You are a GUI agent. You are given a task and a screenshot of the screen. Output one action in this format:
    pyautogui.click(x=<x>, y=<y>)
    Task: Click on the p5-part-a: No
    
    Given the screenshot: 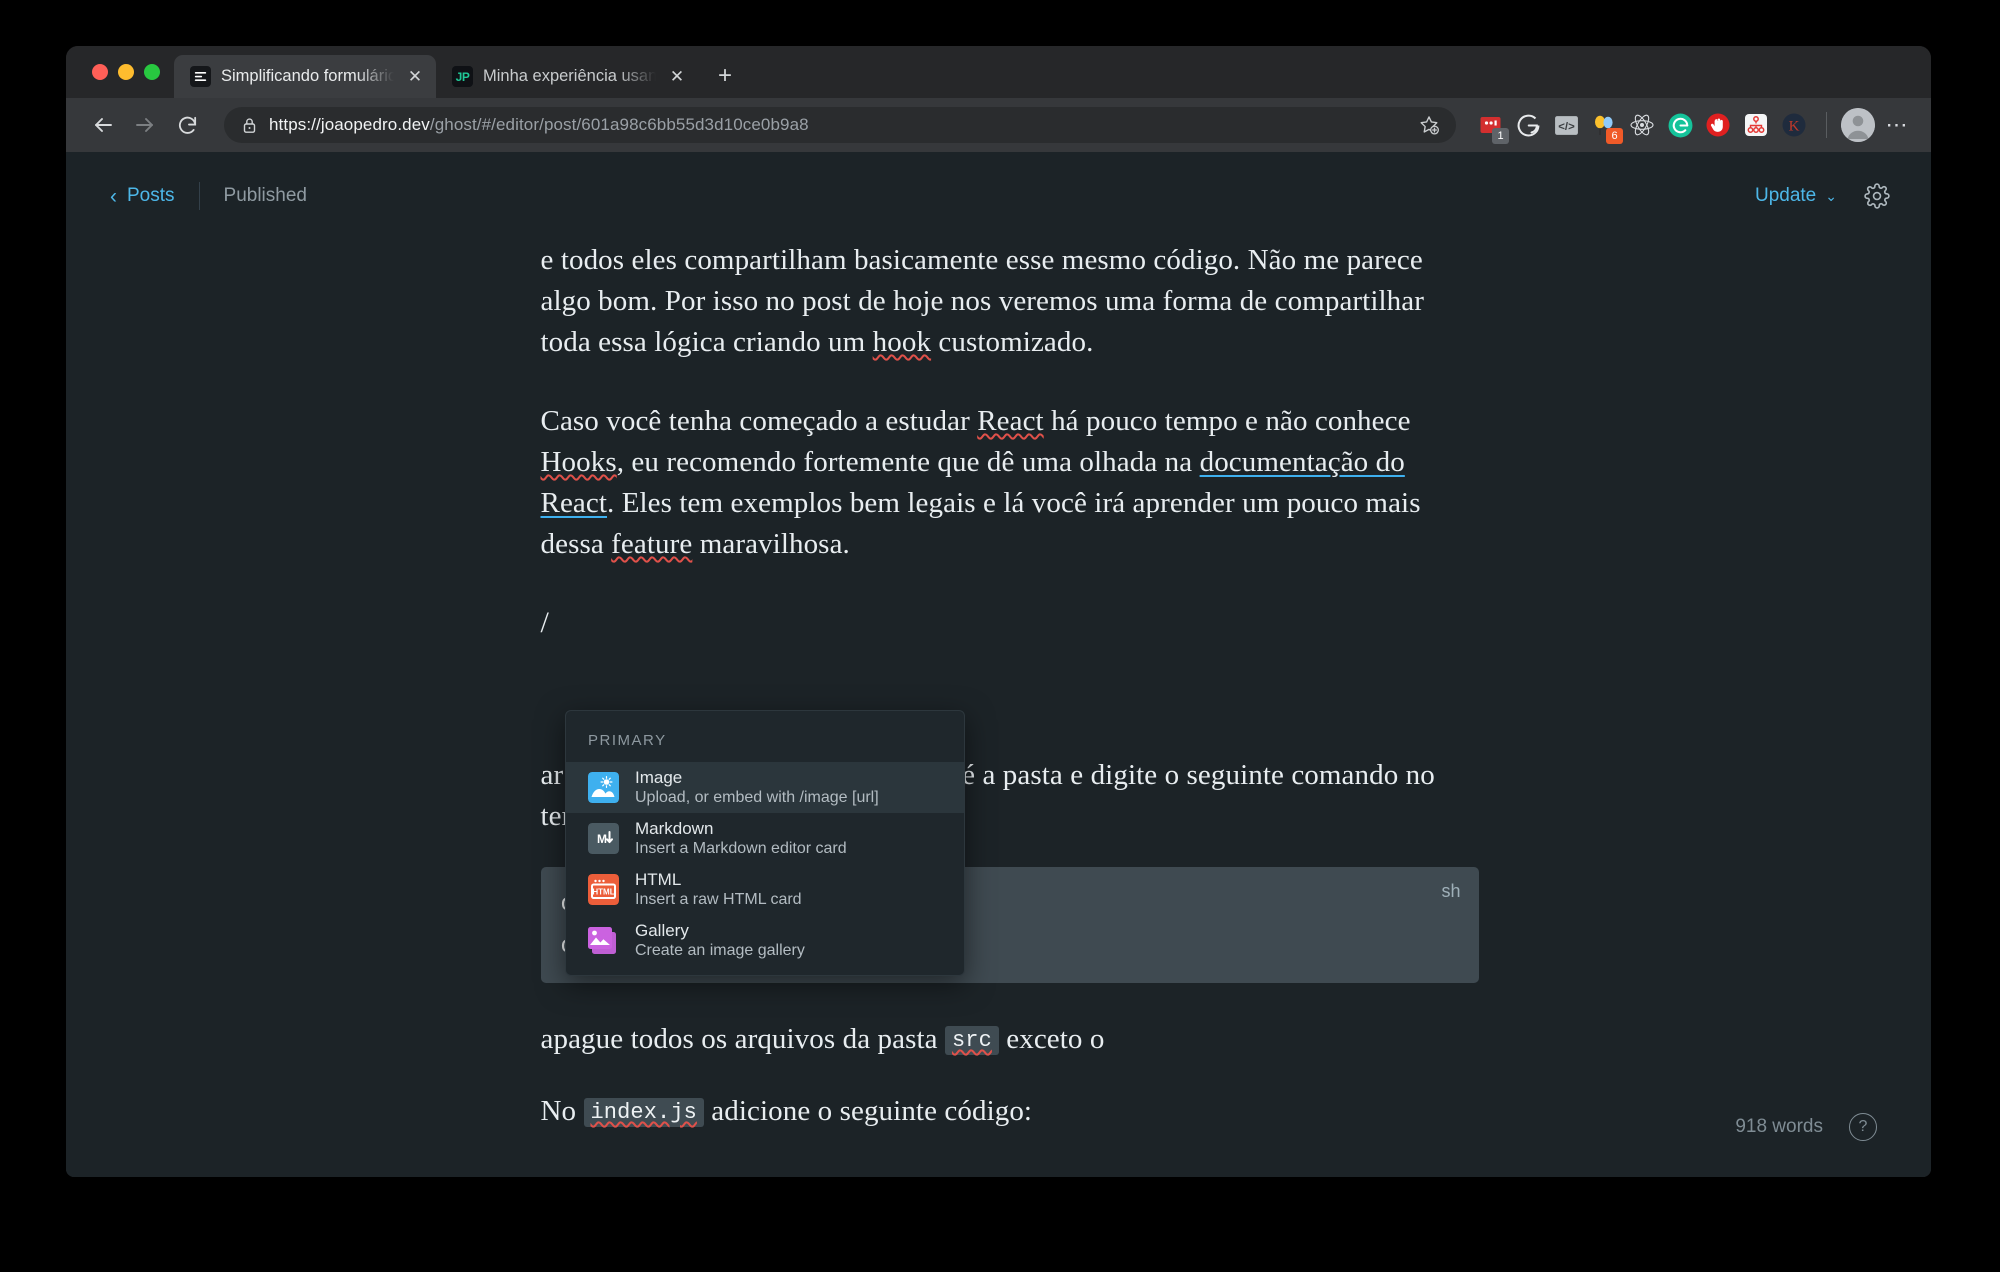 What is the action you would take?
    pyautogui.click(x=562, y=1111)
    